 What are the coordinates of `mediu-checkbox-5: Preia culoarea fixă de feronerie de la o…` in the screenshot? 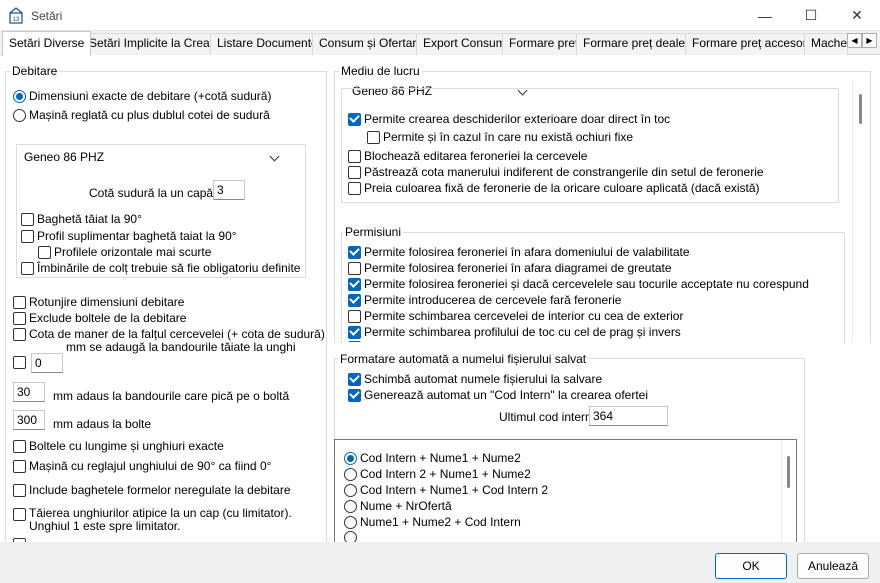 It's located at (554, 188).